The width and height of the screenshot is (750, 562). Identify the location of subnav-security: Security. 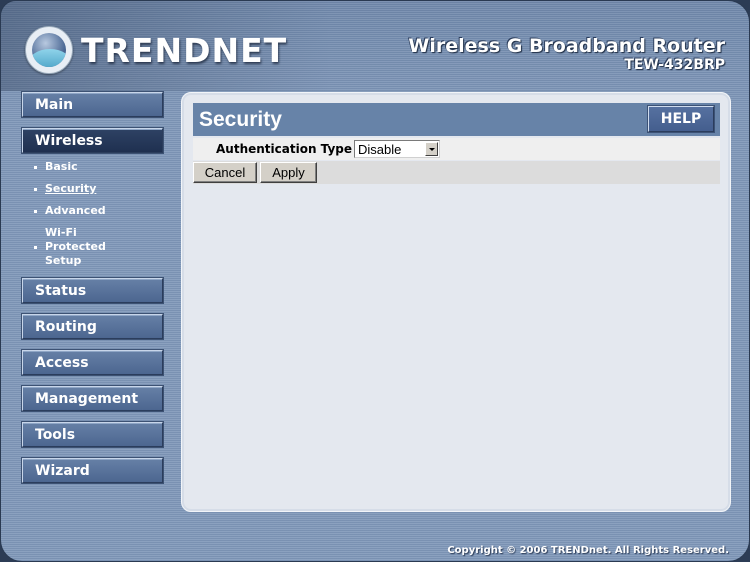
(99, 189).